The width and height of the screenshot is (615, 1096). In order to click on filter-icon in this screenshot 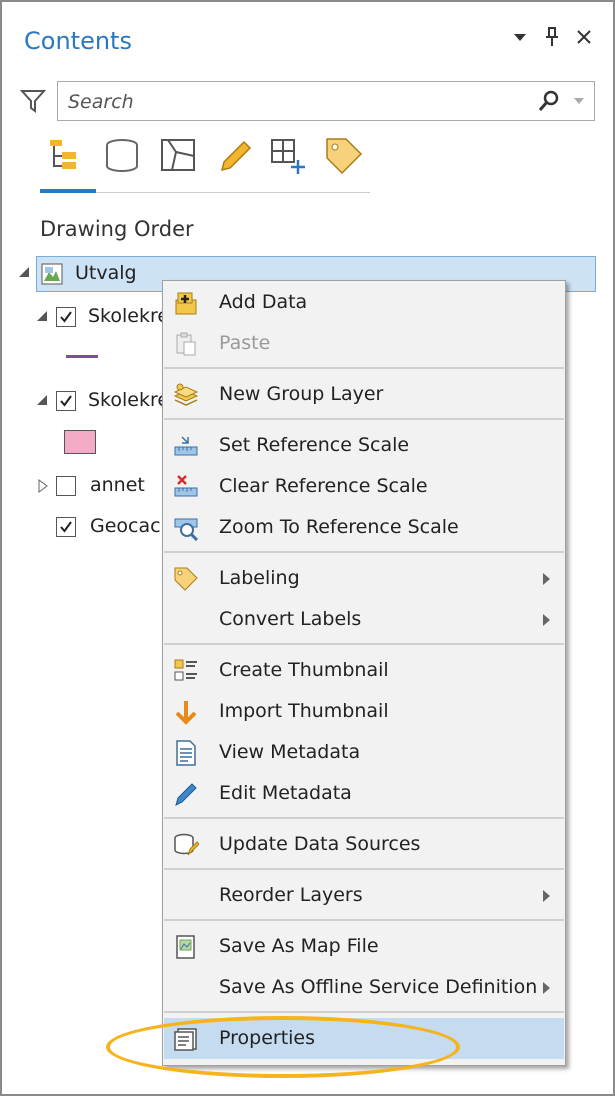, I will do `click(33, 101)`.